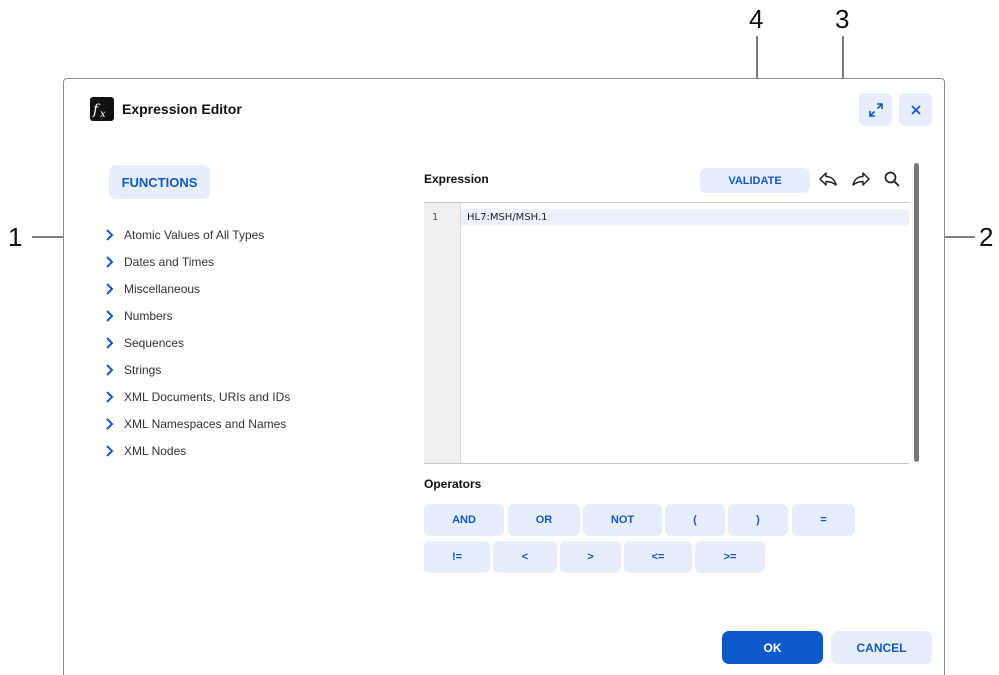 This screenshot has width=999, height=675. Describe the element at coordinates (842, 19) in the screenshot. I see `callout-number-3: 3` at that location.